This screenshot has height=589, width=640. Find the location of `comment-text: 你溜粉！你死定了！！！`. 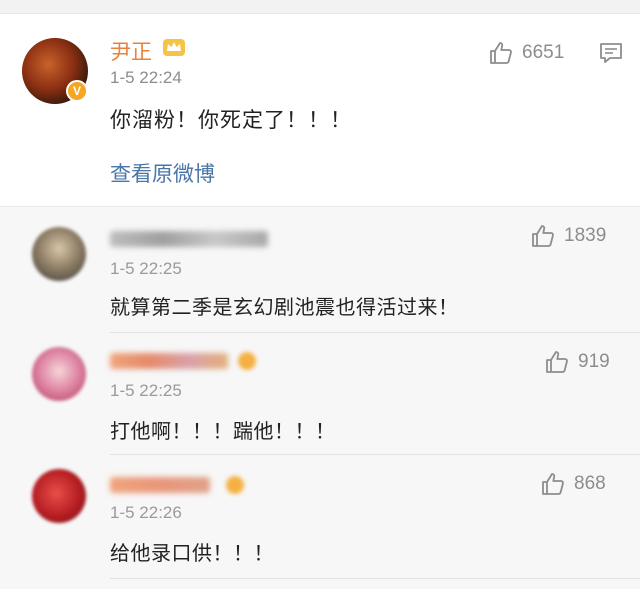

comment-text: 你溜粉！你死定了！！！ is located at coordinates (231, 120).